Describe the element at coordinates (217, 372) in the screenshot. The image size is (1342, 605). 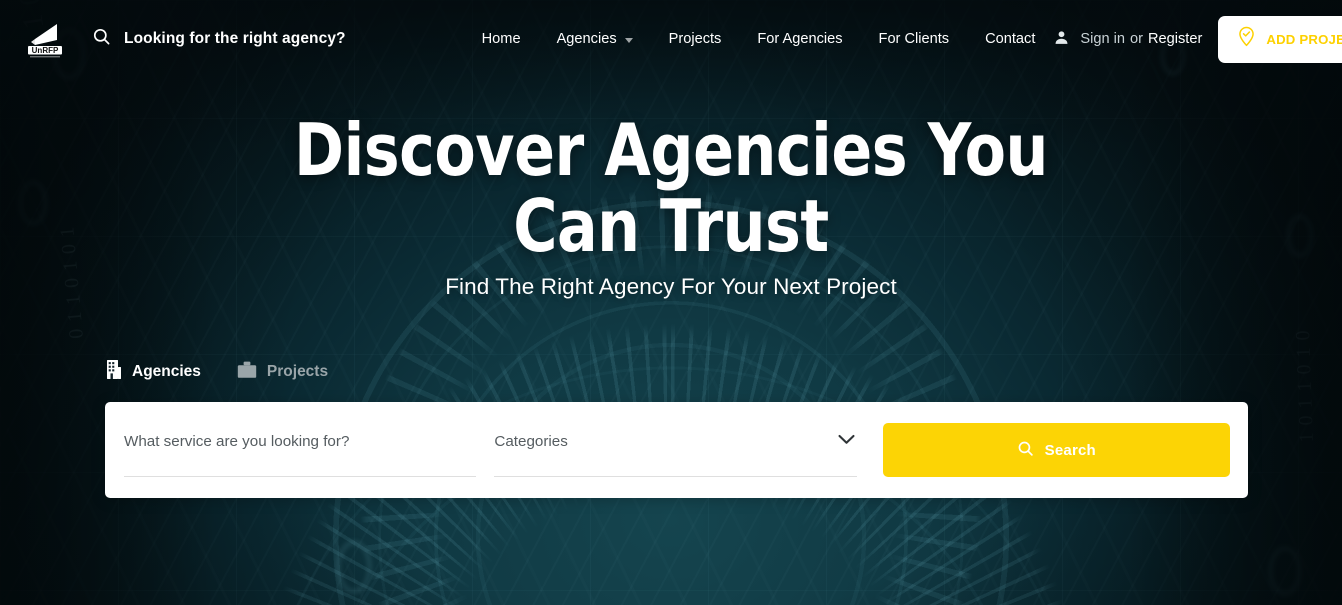
I see `search-type-tabs: Agencies Projects` at that location.